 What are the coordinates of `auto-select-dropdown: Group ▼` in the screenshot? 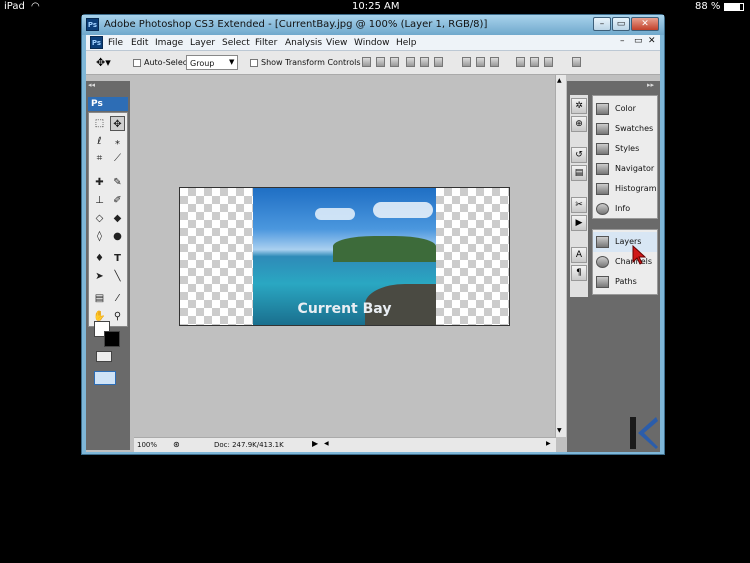 It's located at (212, 62).